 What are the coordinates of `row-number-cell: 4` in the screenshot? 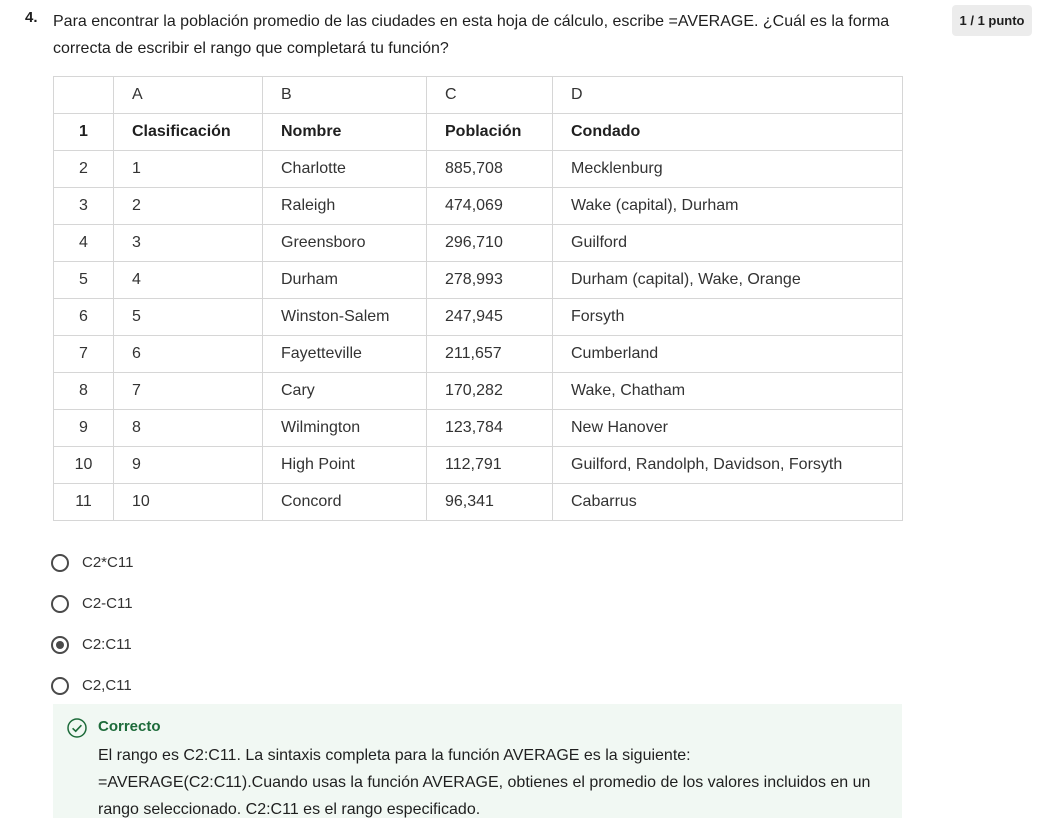 It's located at (83, 243).